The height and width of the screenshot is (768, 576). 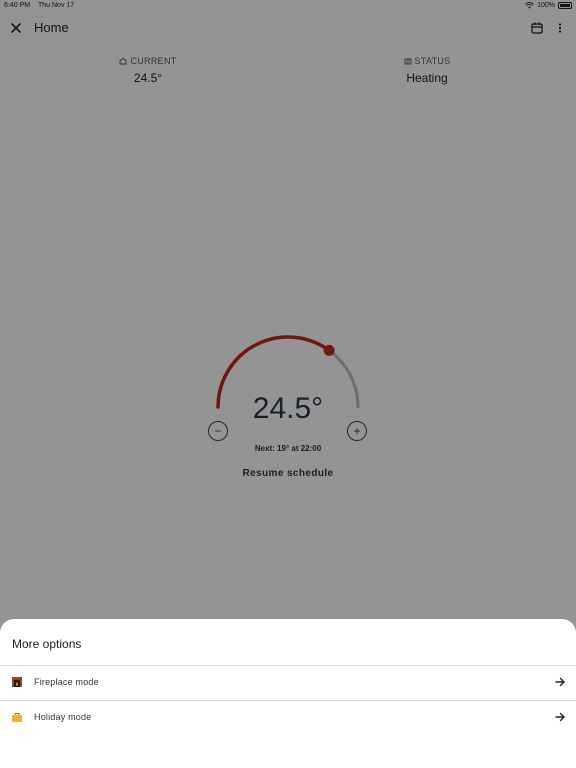 What do you see at coordinates (17, 682) in the screenshot?
I see `fireplace-icon` at bounding box center [17, 682].